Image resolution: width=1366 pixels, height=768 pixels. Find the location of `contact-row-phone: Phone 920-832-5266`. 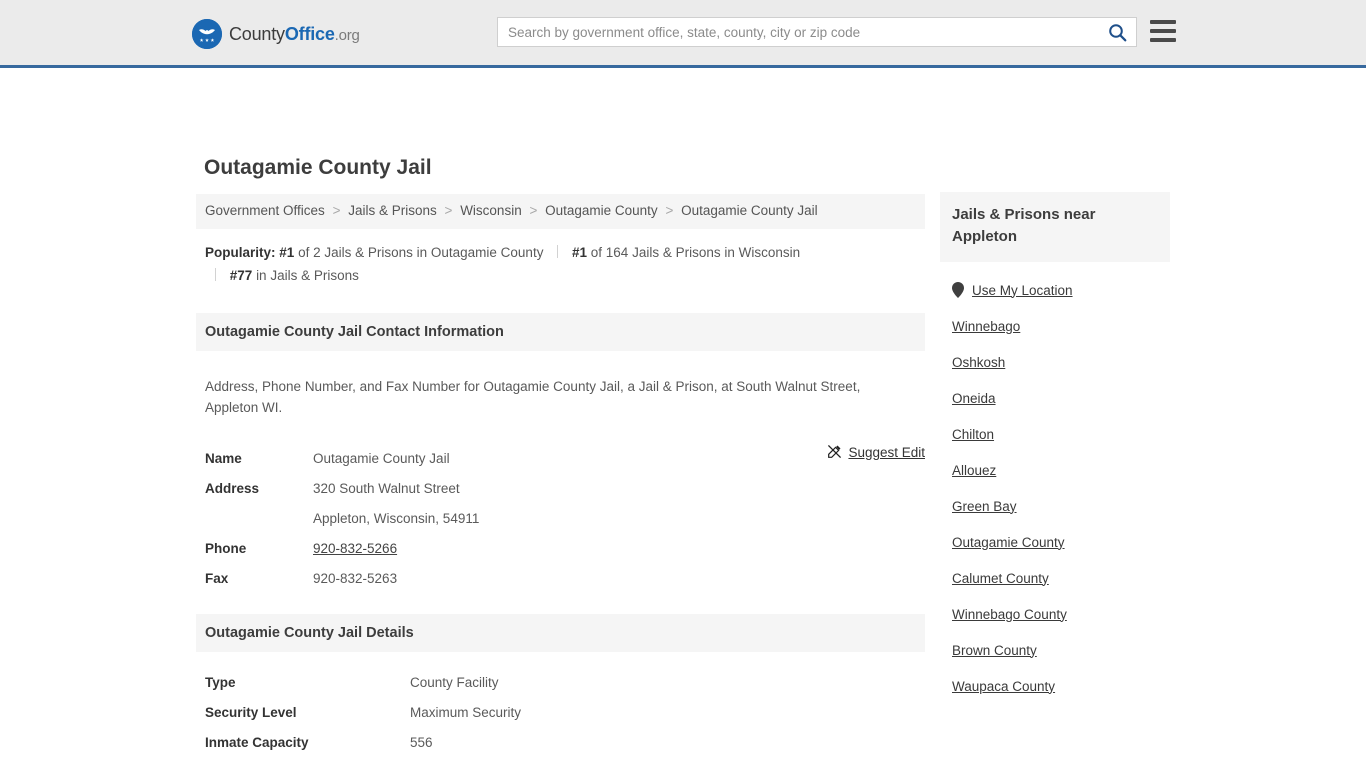

contact-row-phone: Phone 920-832-5266 is located at coordinates (560, 549).